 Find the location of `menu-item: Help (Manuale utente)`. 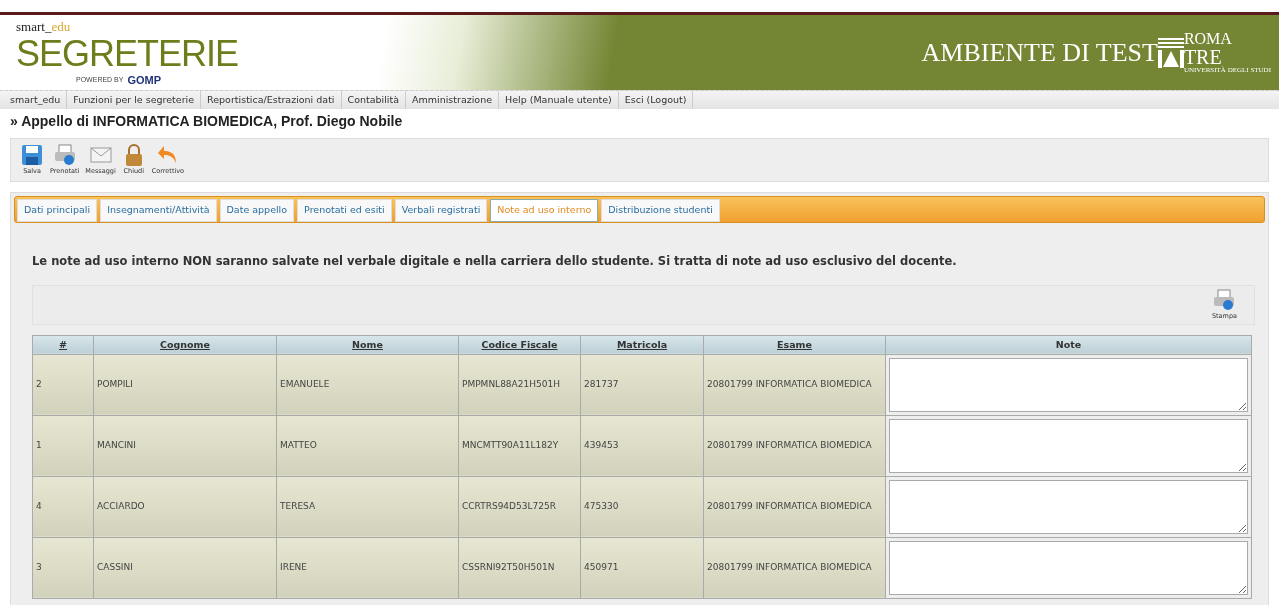

menu-item: Help (Manuale utente) is located at coordinates (559, 100).